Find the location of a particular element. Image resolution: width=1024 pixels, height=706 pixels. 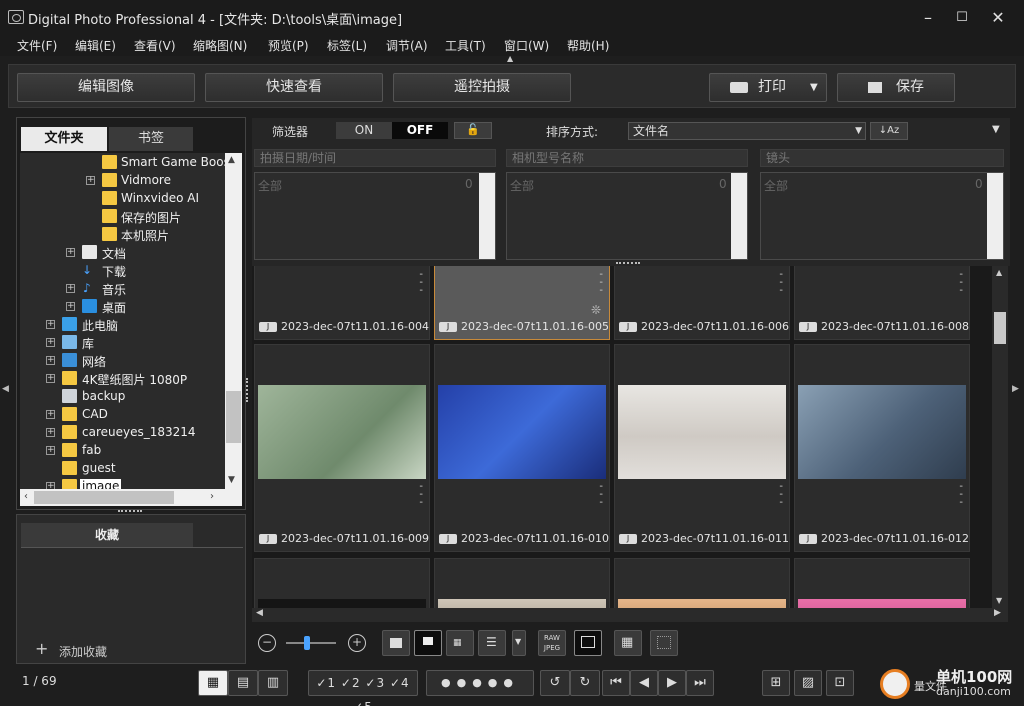

view-medium-button is located at coordinates (428, 643).